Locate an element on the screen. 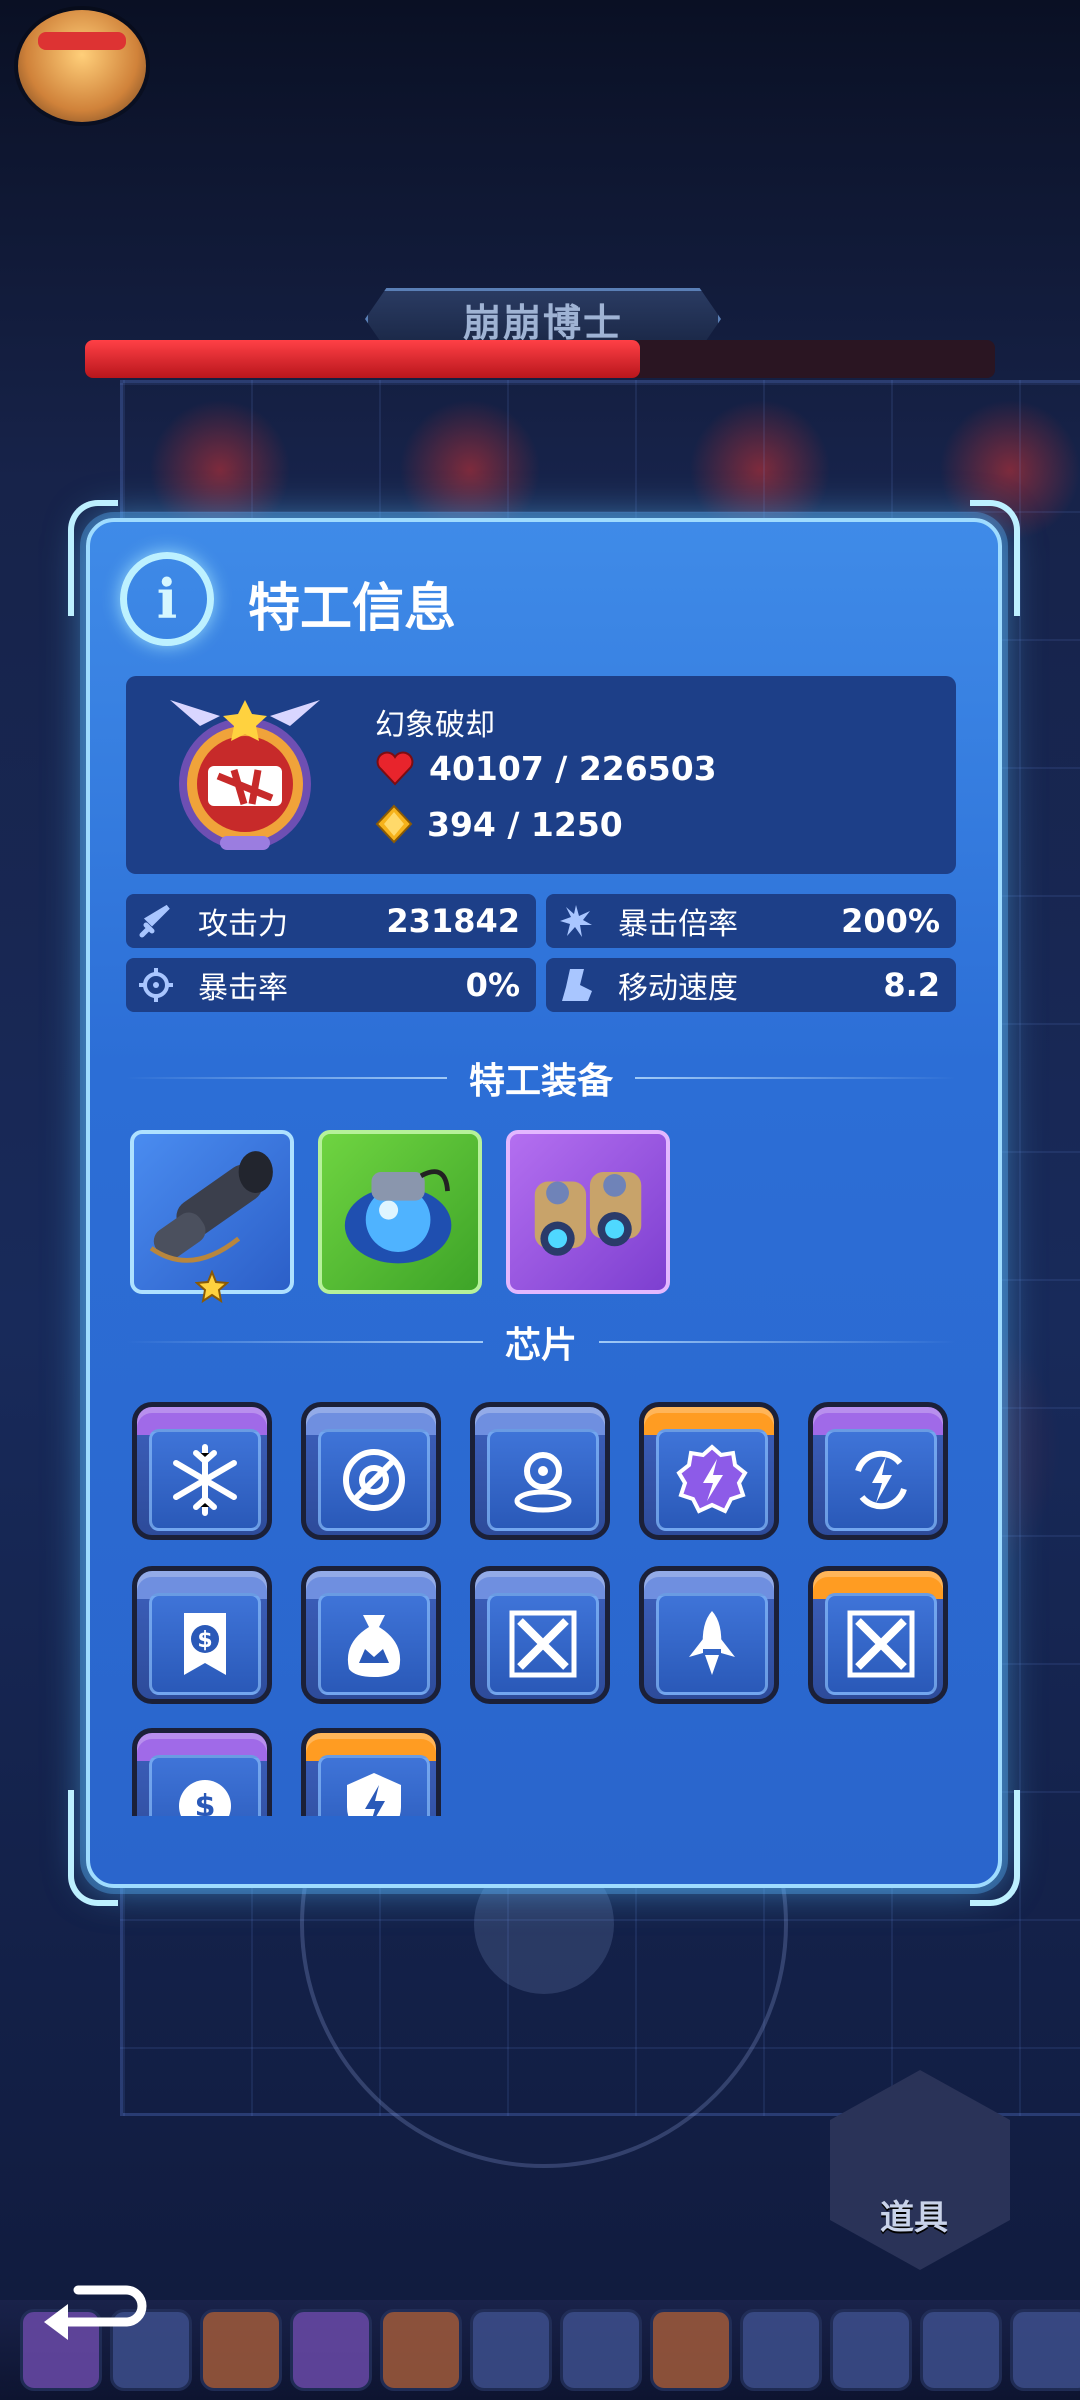 The width and height of the screenshot is (1080, 2400). star-icon is located at coordinates (212, 1287).